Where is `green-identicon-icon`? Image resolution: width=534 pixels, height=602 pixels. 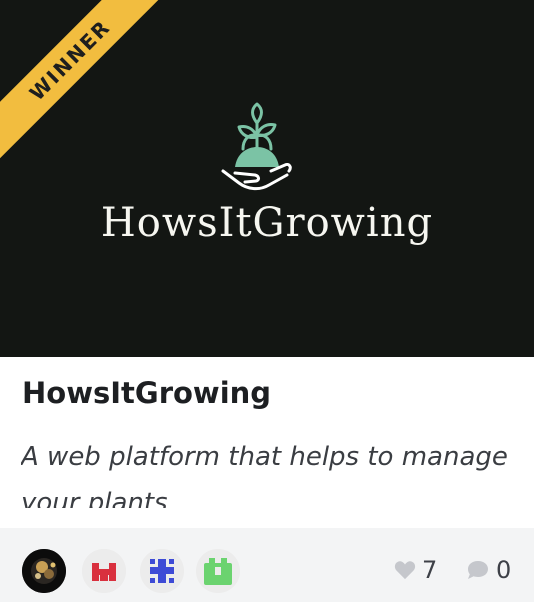 green-identicon-icon is located at coordinates (218, 571).